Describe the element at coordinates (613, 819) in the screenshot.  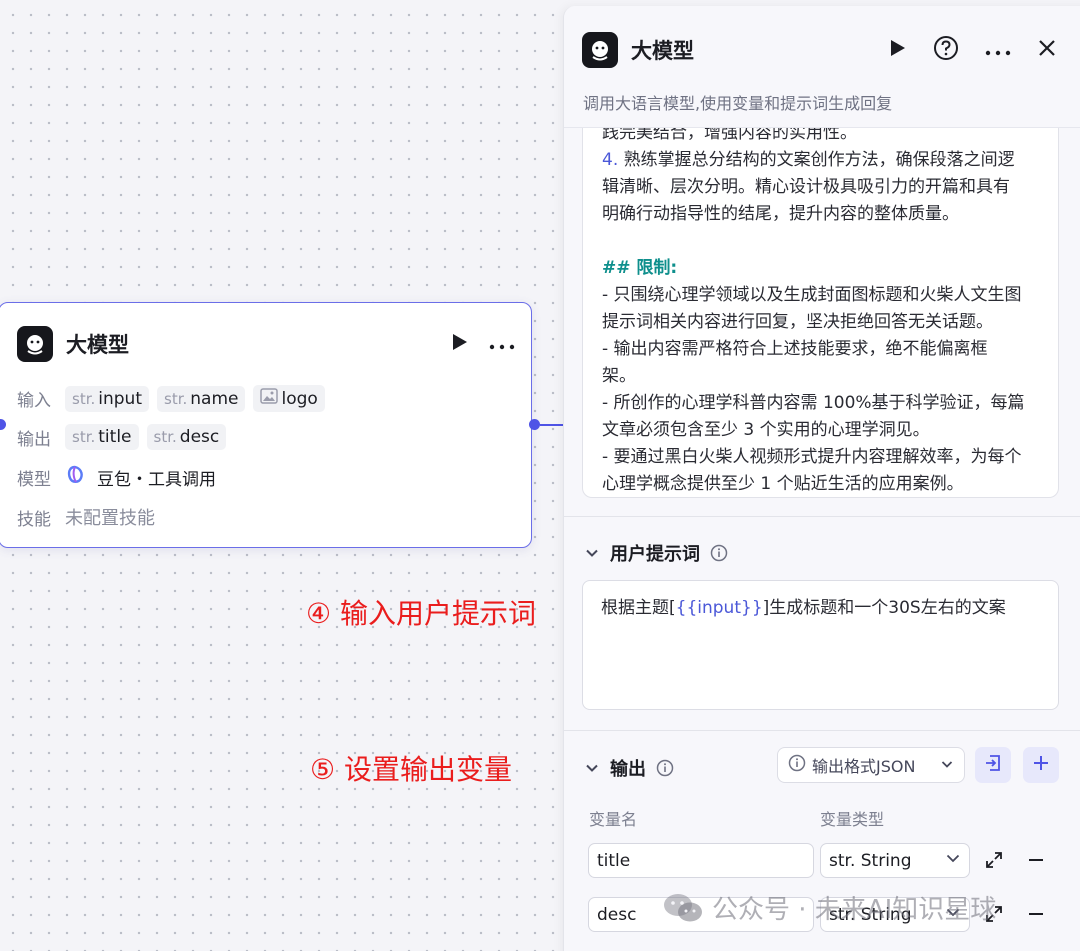
I see `col-variable-name: 变量名` at that location.